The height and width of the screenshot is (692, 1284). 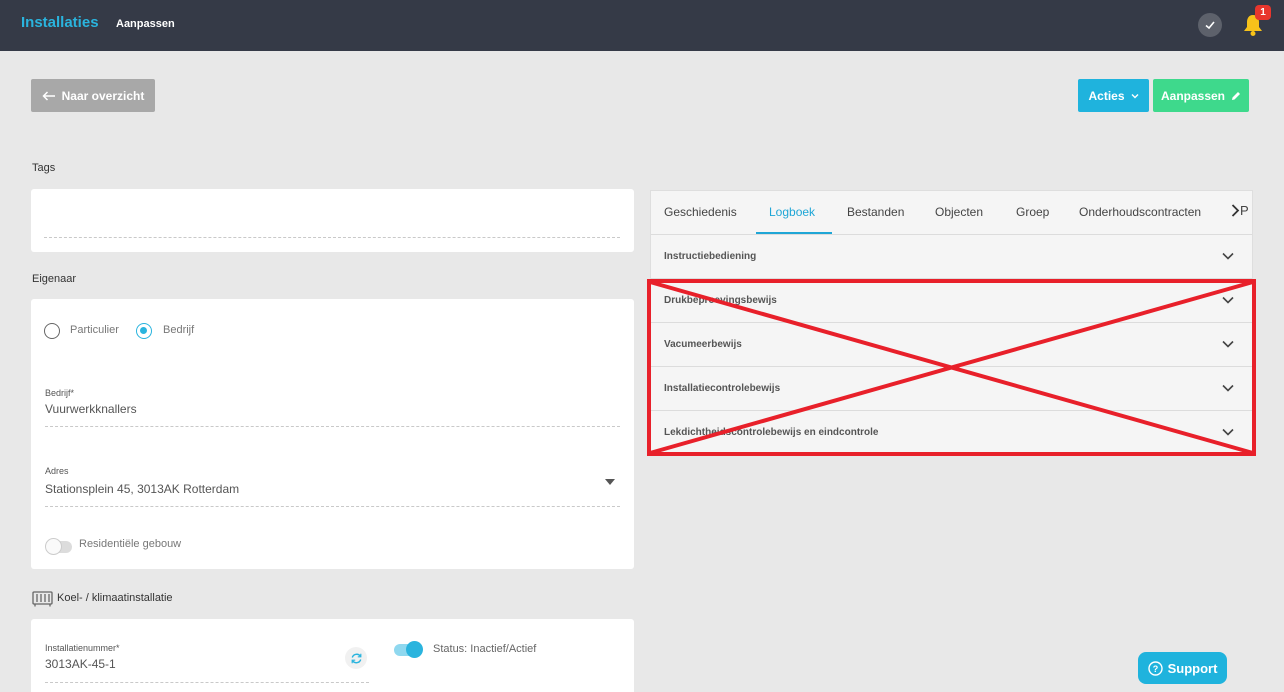 I want to click on breadcrumb: Aanpassen, so click(x=145, y=24).